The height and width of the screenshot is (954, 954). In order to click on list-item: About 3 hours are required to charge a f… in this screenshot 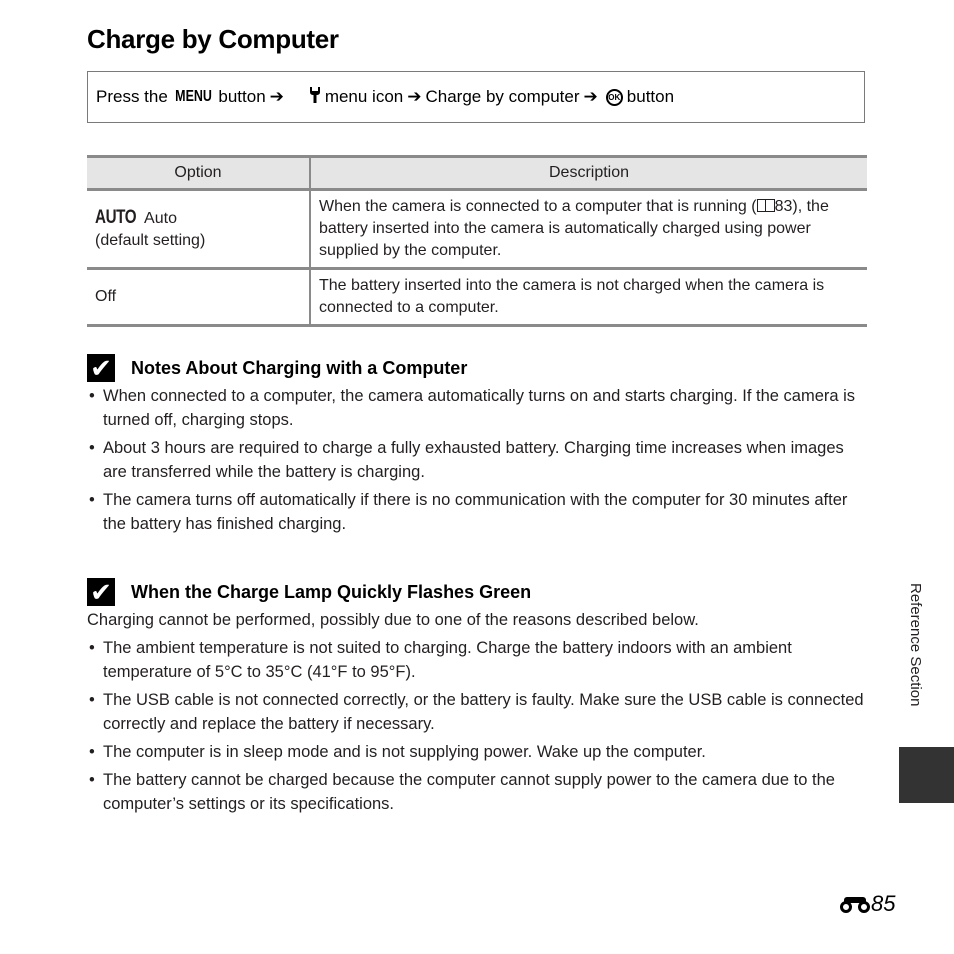, I will do `click(477, 460)`.